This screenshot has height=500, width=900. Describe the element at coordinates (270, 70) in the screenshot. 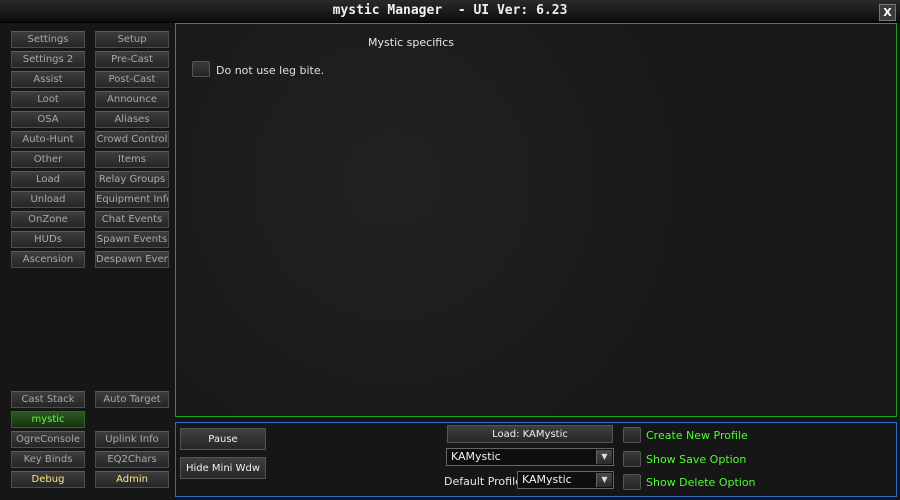

I see `leg-bite-label: Do not use leg bite.` at that location.